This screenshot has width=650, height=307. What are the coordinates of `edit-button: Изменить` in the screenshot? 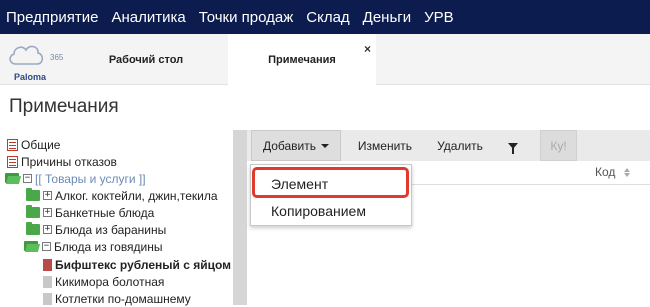 It's located at (385, 145).